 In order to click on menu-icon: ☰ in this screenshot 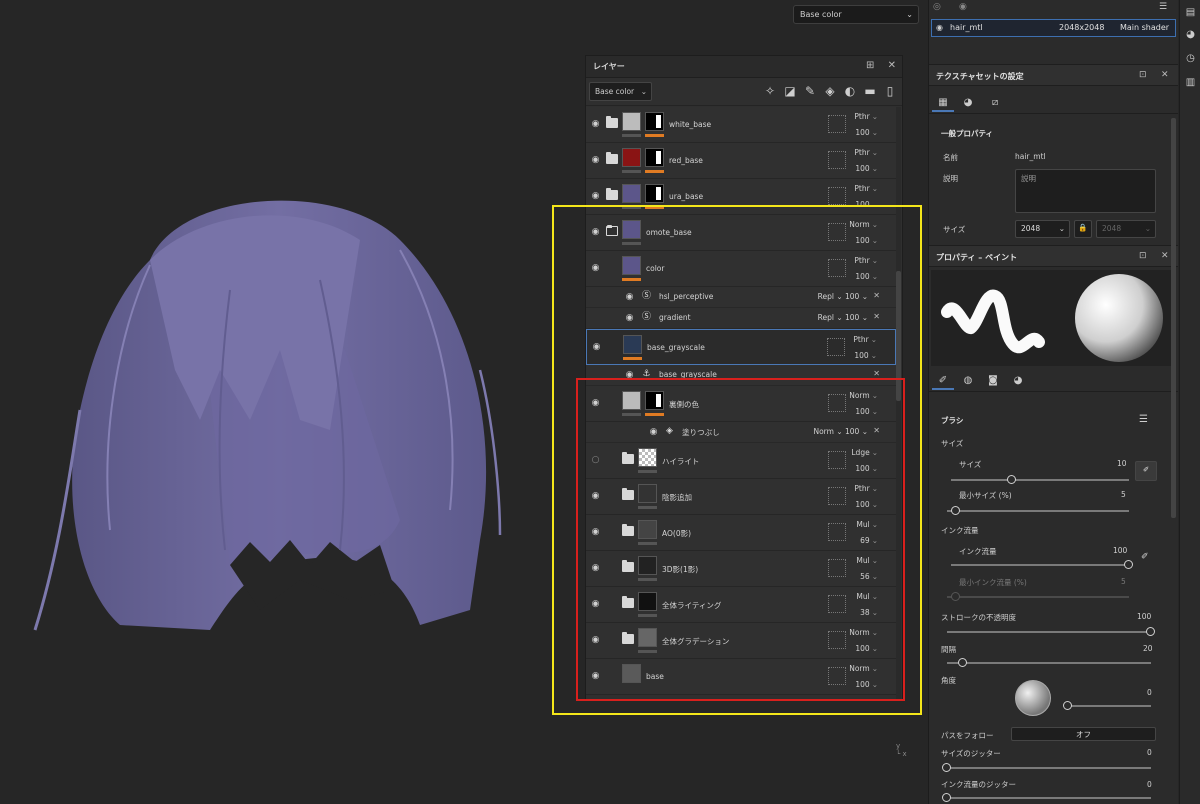, I will do `click(1163, 7)`.